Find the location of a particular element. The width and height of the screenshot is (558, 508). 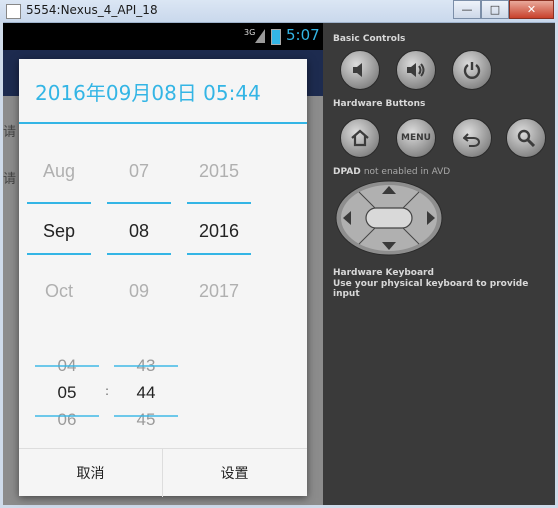

hint-text-2: 请 is located at coordinates (10, 179).